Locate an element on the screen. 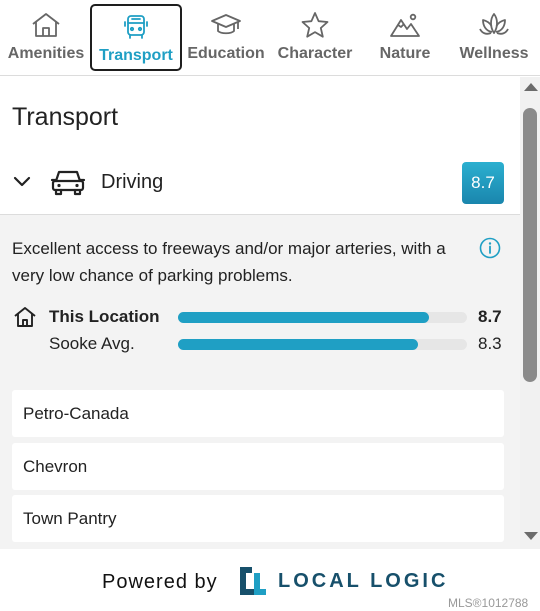  tab-label: Nature is located at coordinates (405, 53).